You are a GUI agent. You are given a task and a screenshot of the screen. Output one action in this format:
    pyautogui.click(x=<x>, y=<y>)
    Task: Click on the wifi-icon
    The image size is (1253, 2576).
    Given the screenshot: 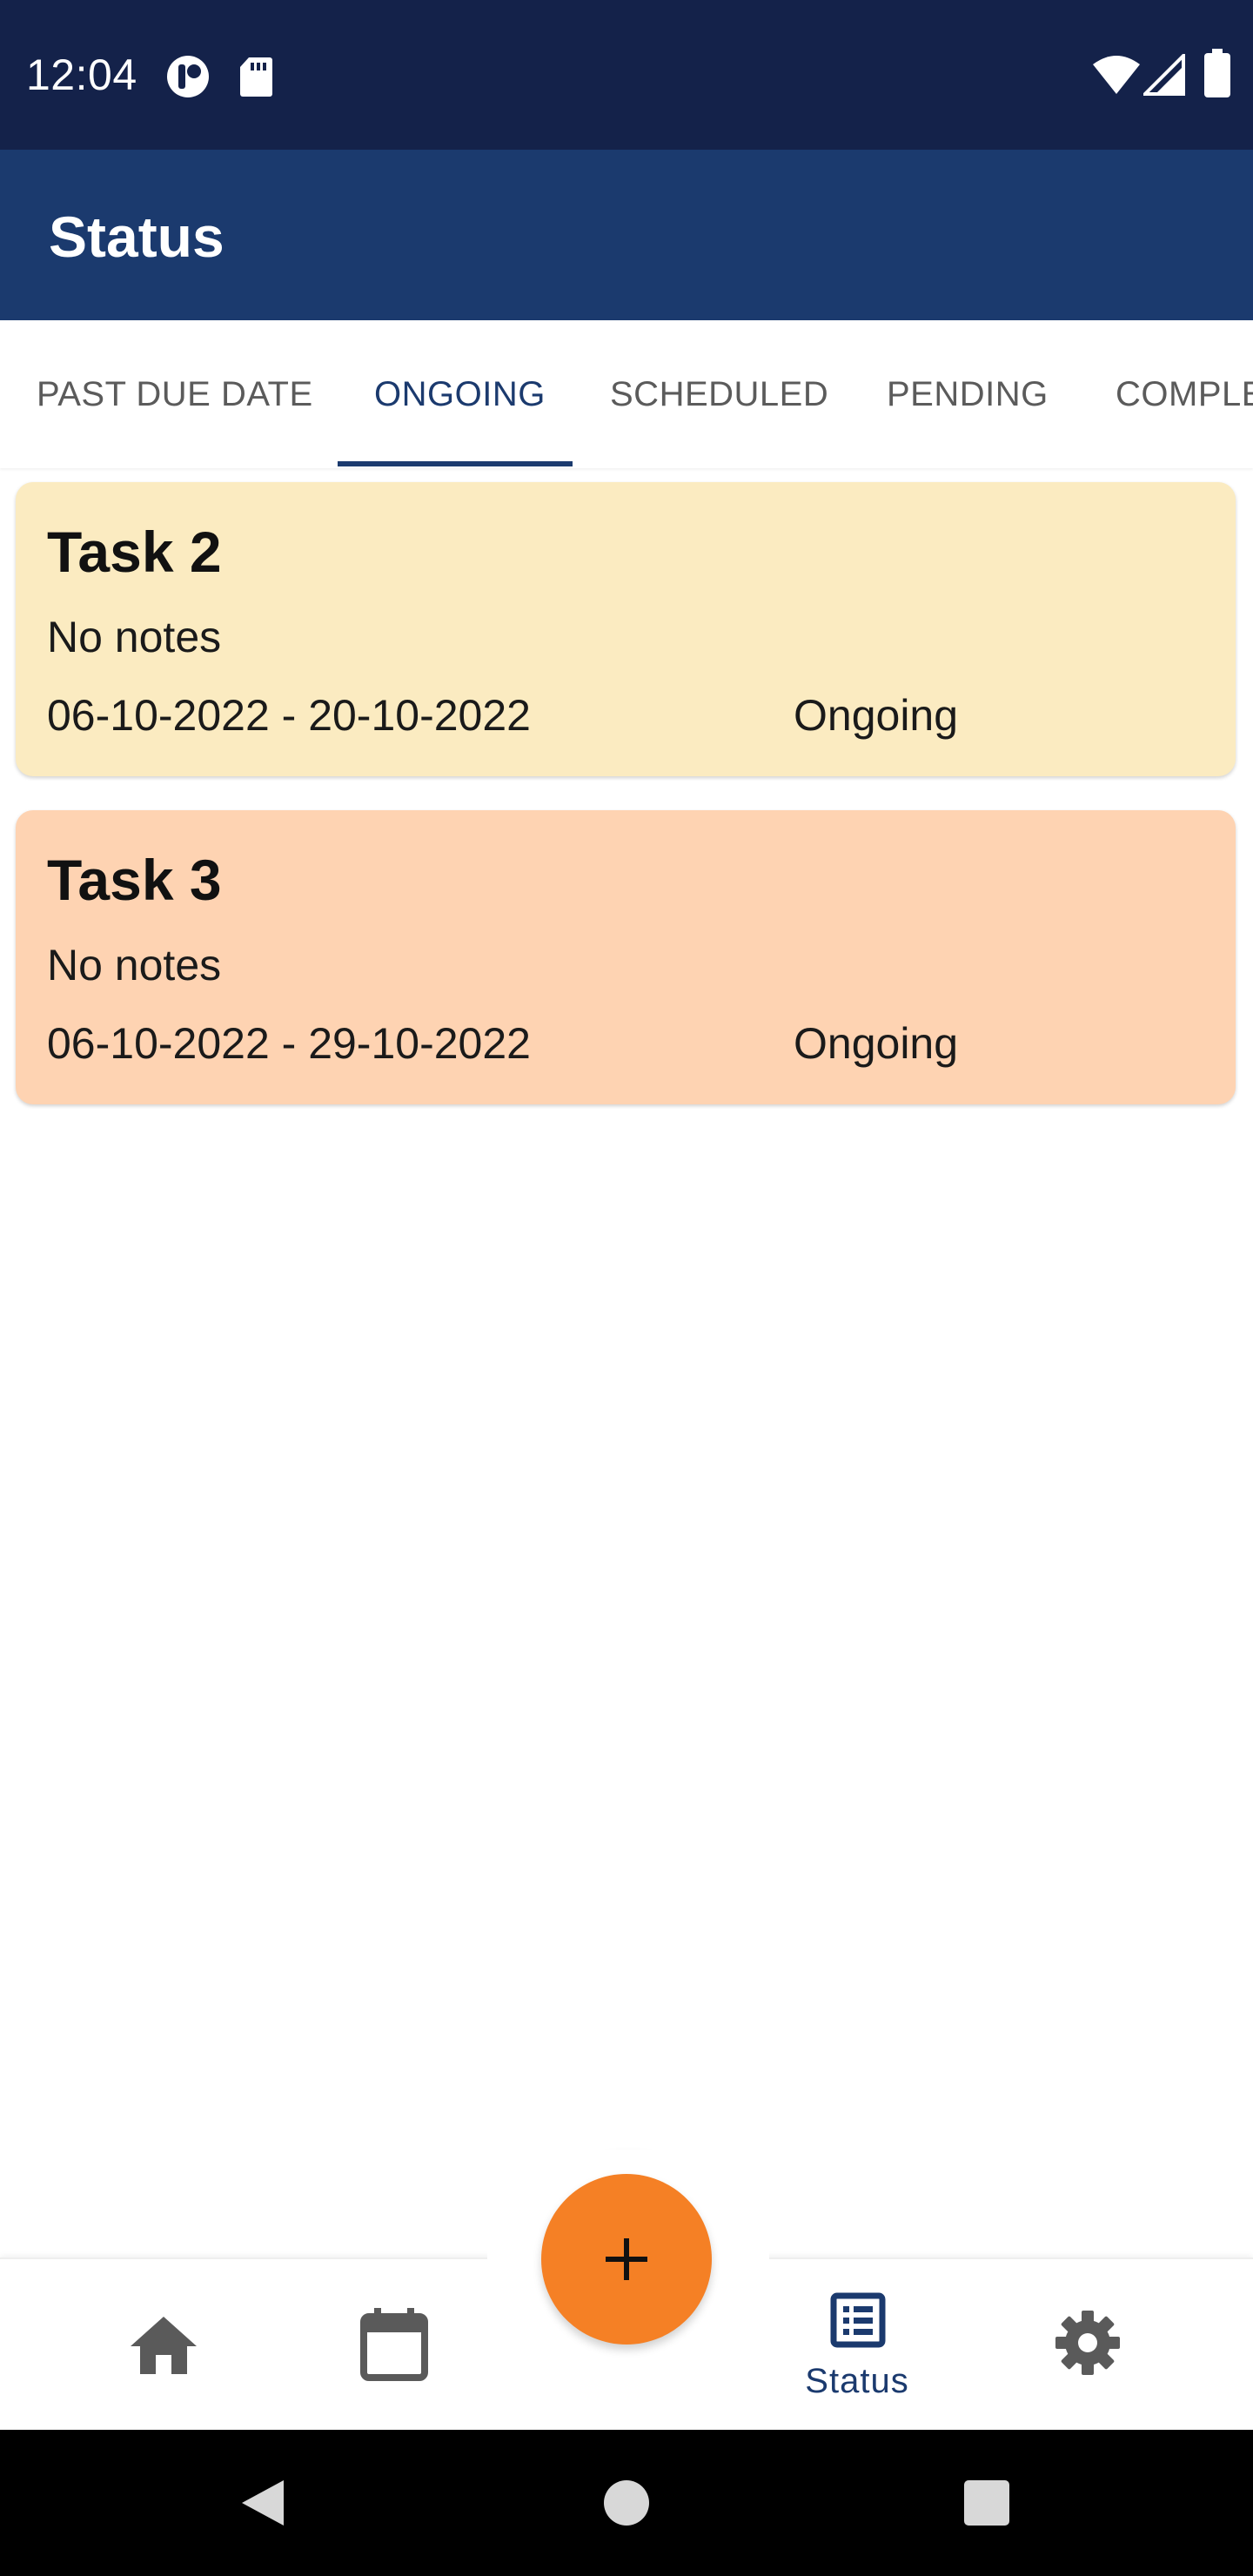 What is the action you would take?
    pyautogui.click(x=1116, y=75)
    